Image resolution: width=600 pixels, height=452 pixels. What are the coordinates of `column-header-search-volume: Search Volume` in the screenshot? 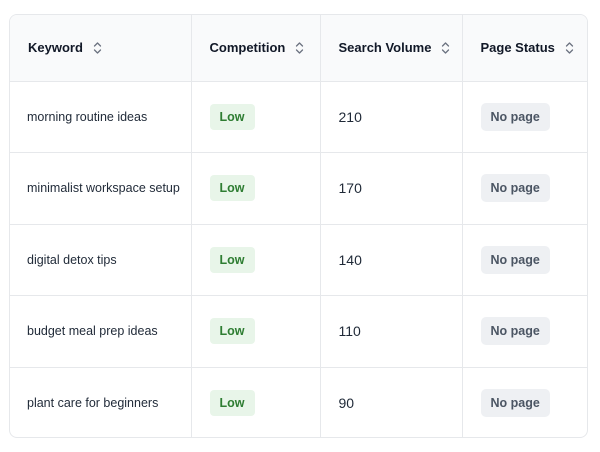 It's located at (391, 48).